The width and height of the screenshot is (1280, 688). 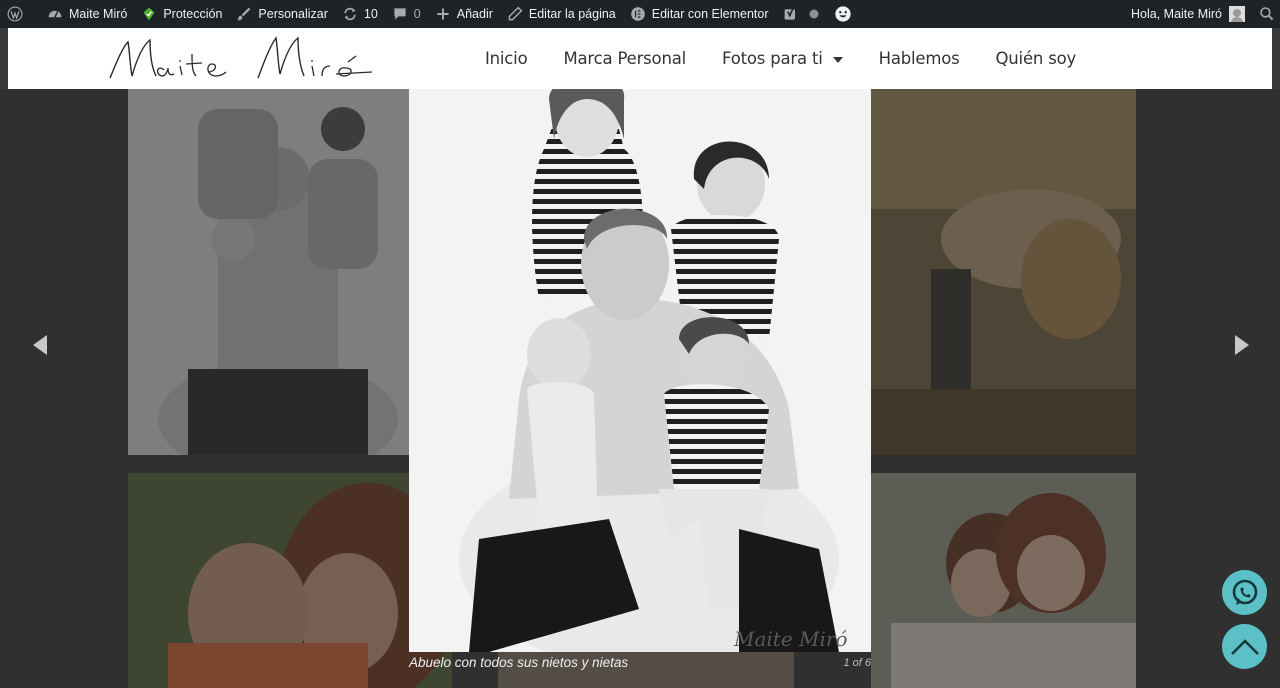 I want to click on nav-marca-personal: Marca Personal, so click(x=624, y=58).